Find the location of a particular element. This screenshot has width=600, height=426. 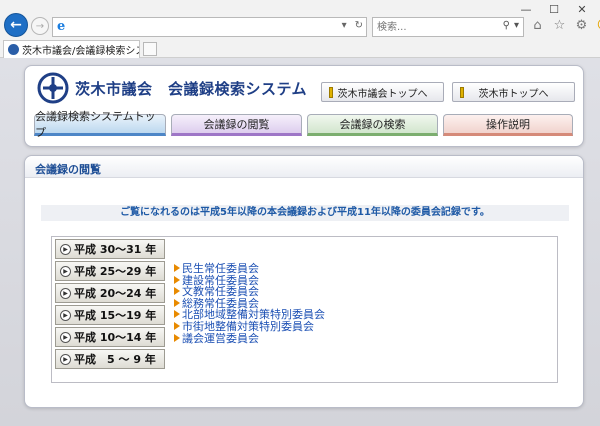

year-button: ▶ 平成 20～24 年 is located at coordinates (110, 293).